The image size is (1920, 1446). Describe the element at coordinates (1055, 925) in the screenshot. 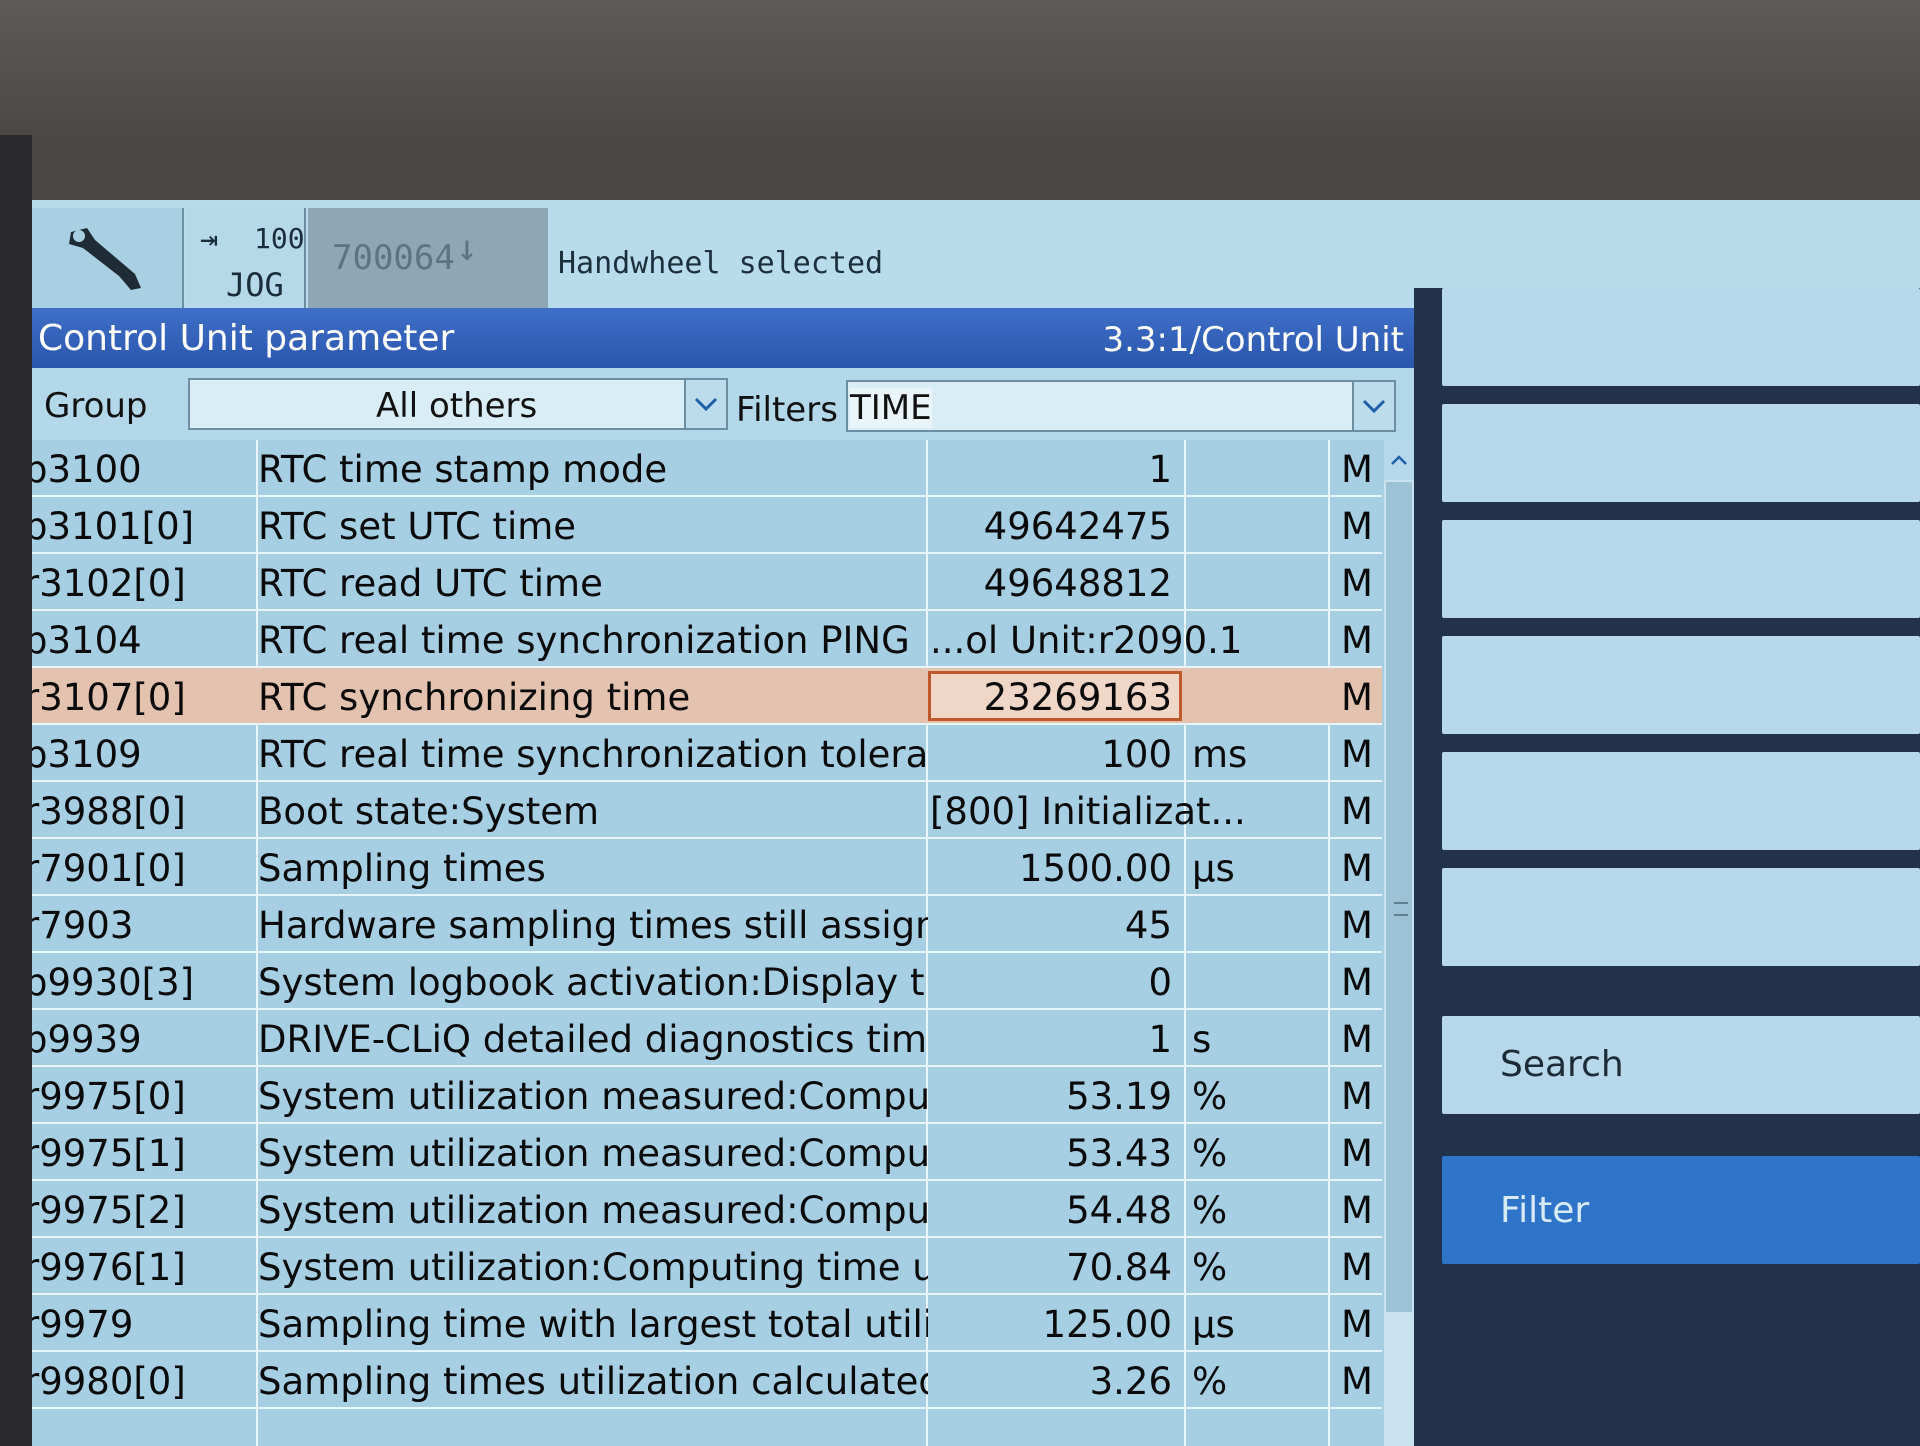

I see `param-value: 45` at that location.